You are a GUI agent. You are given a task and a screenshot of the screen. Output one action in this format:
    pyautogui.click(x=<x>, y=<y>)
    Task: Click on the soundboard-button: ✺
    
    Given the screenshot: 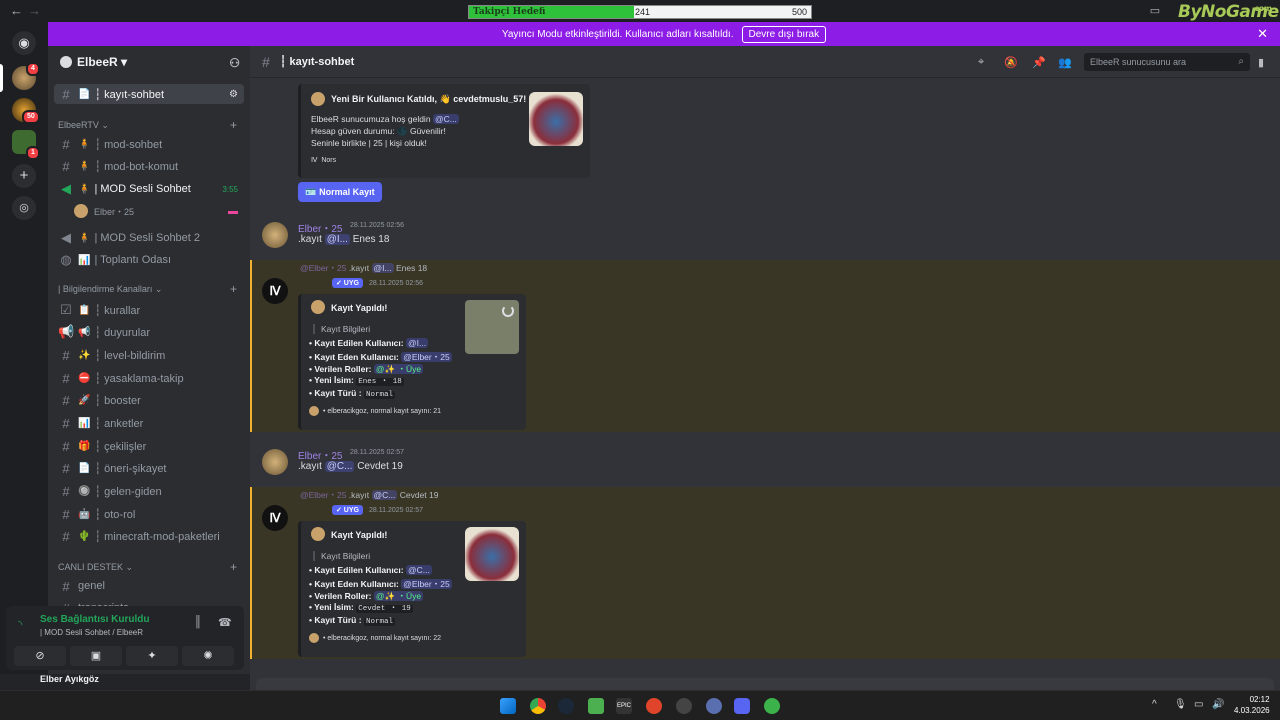 What is the action you would take?
    pyautogui.click(x=208, y=656)
    